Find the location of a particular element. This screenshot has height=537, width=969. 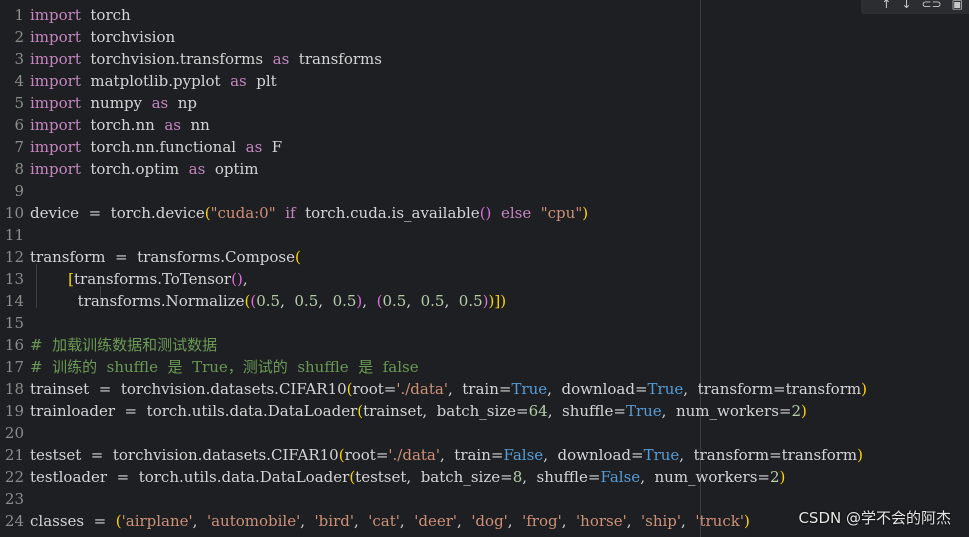

line-number: 4 is located at coordinates (19, 81).